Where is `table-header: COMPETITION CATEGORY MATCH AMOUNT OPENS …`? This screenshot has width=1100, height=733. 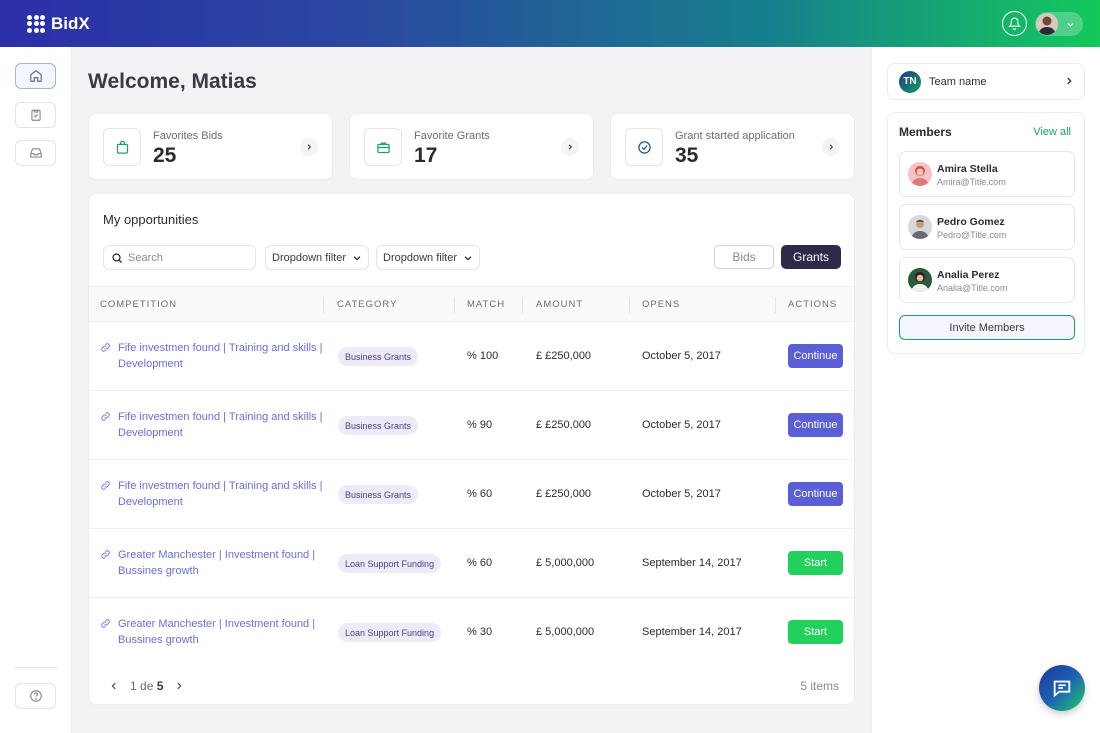 table-header: COMPETITION CATEGORY MATCH AMOUNT OPENS … is located at coordinates (471, 304).